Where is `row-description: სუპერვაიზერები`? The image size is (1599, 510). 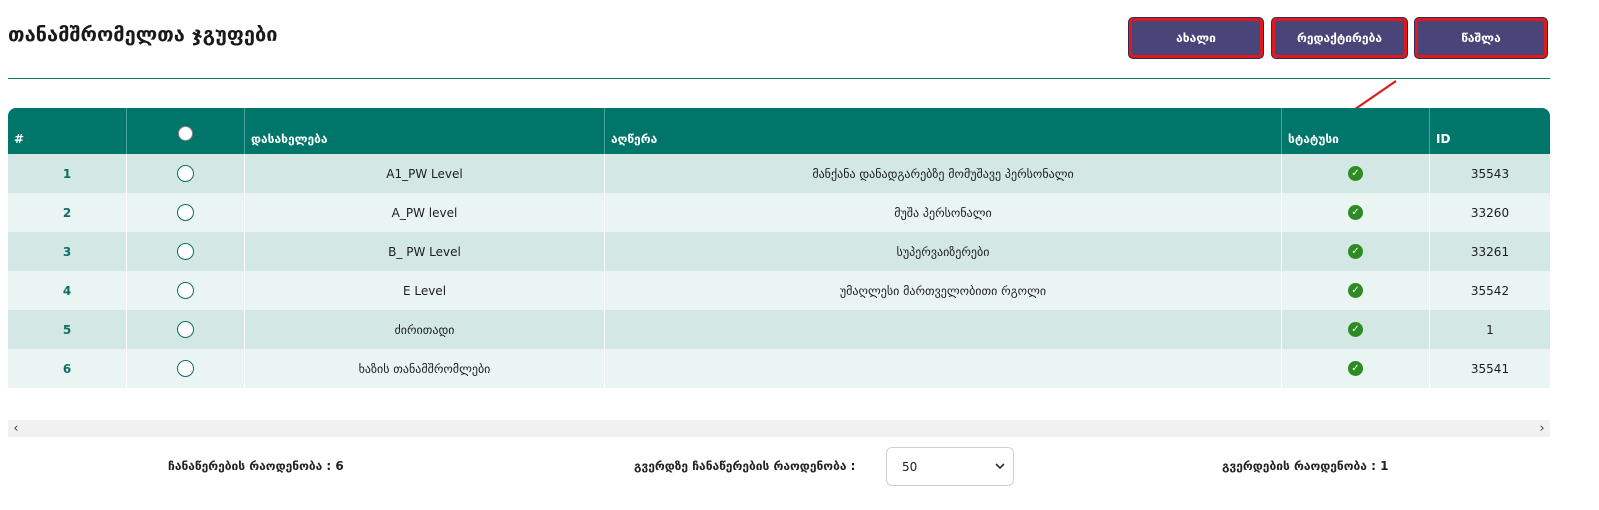 row-description: სუპერვაიზერები is located at coordinates (943, 251).